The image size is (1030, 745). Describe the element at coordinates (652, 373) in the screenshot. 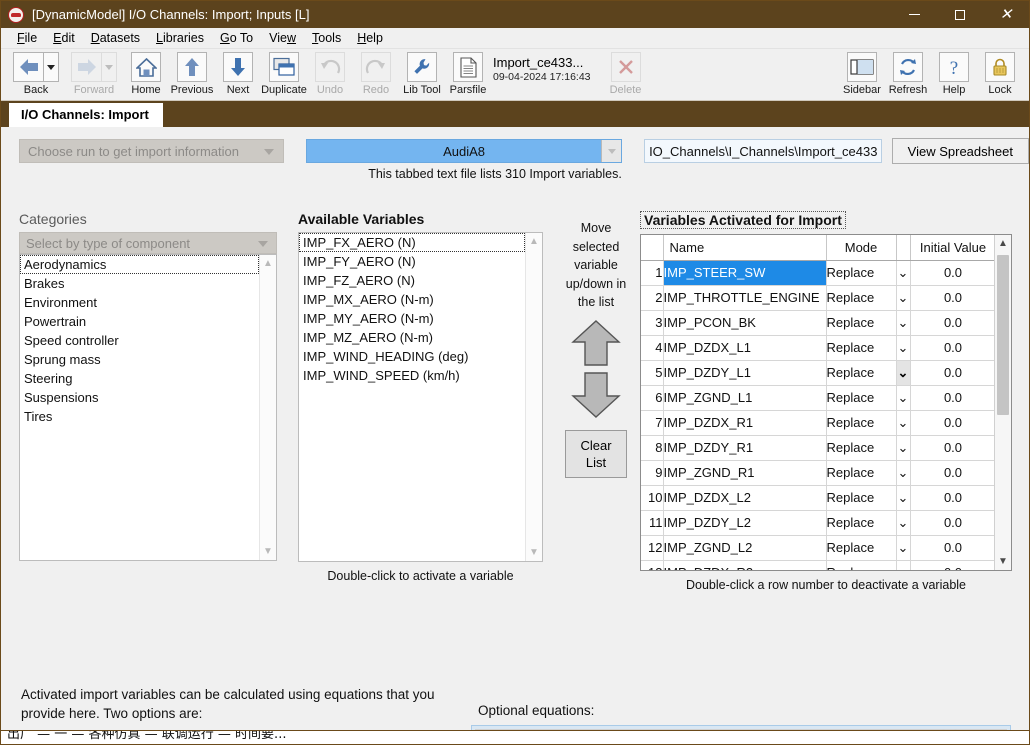

I see `row-number-cell: 5` at that location.